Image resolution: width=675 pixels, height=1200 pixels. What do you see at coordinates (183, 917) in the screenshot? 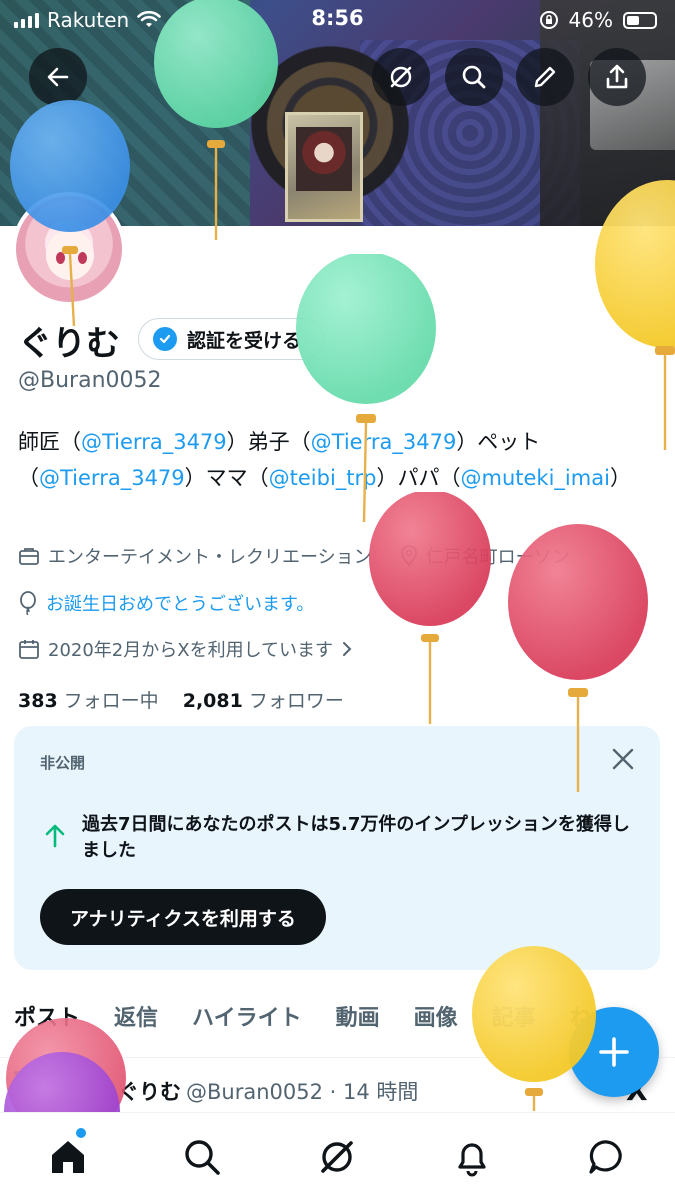
I see `use-analytics-button: アナリティクスを利用する` at bounding box center [183, 917].